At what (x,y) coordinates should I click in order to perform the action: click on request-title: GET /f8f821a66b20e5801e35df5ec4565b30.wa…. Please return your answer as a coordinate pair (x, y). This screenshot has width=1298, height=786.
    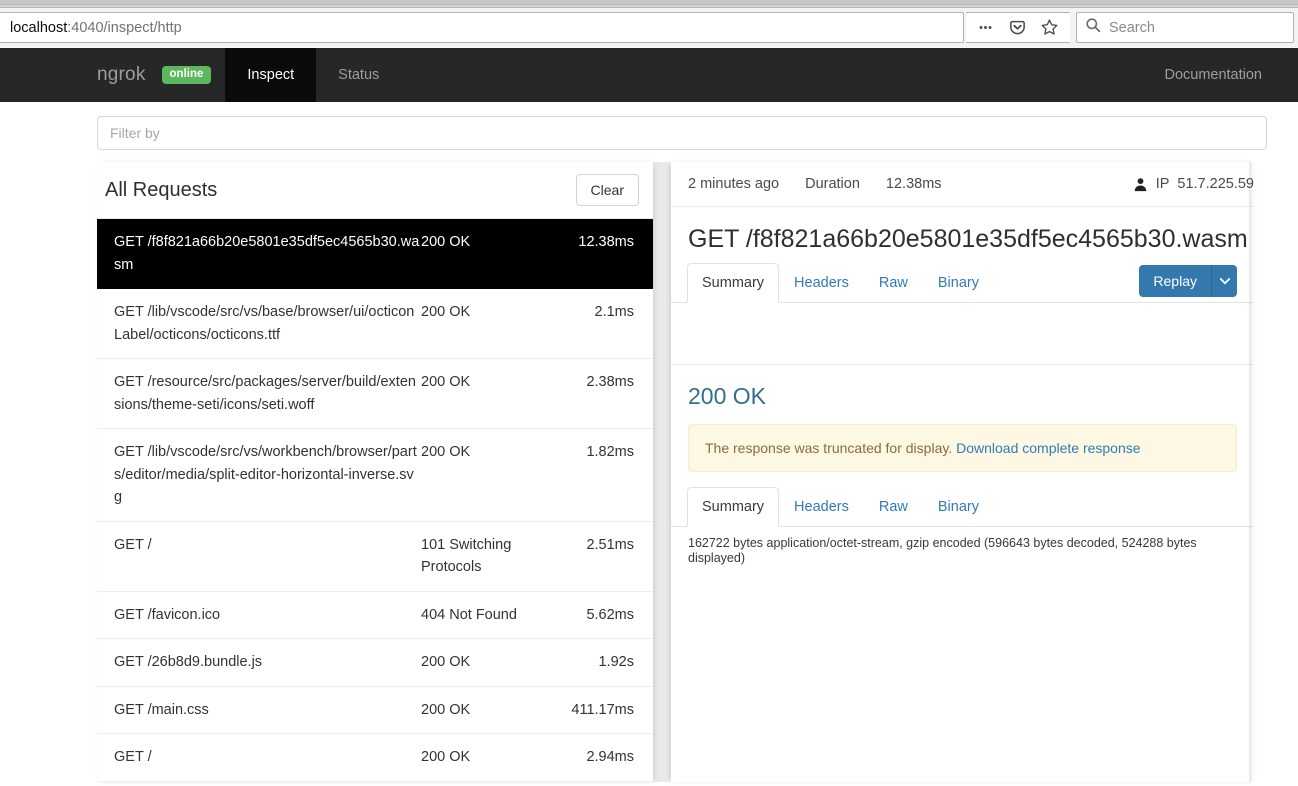
    Looking at the image, I should click on (968, 239).